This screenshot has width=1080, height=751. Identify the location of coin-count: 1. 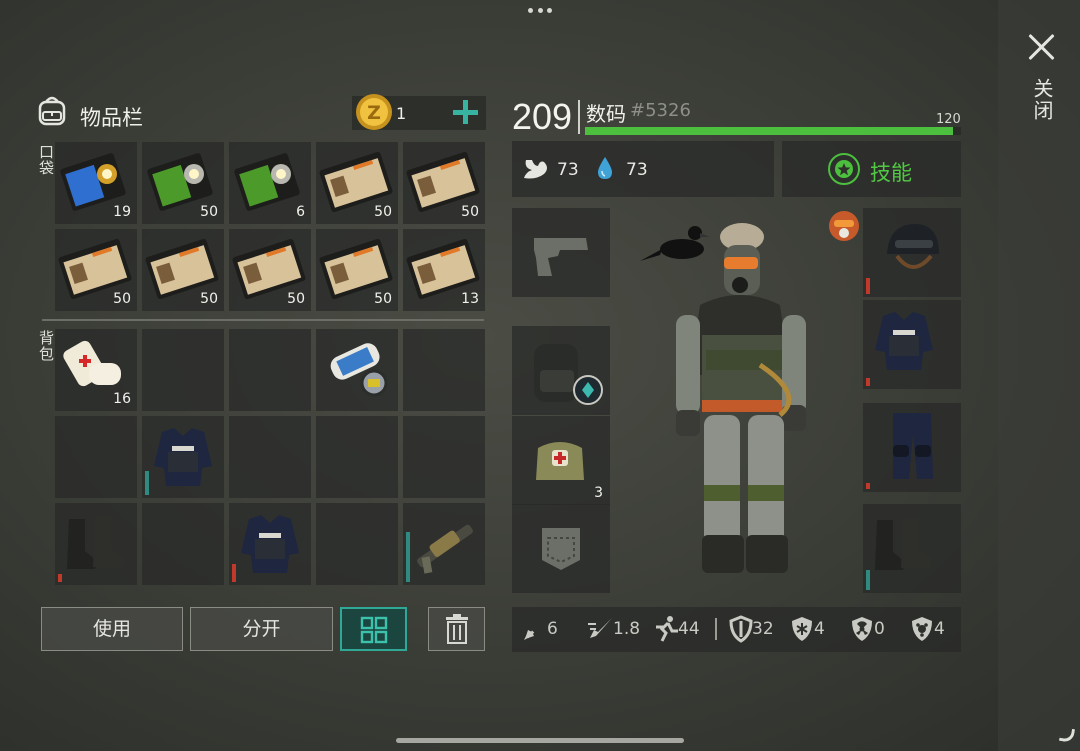
(401, 113).